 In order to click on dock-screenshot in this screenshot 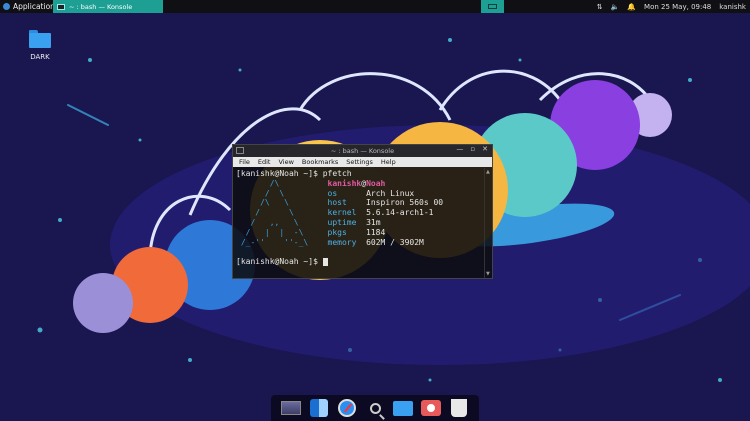, I will do `click(431, 408)`.